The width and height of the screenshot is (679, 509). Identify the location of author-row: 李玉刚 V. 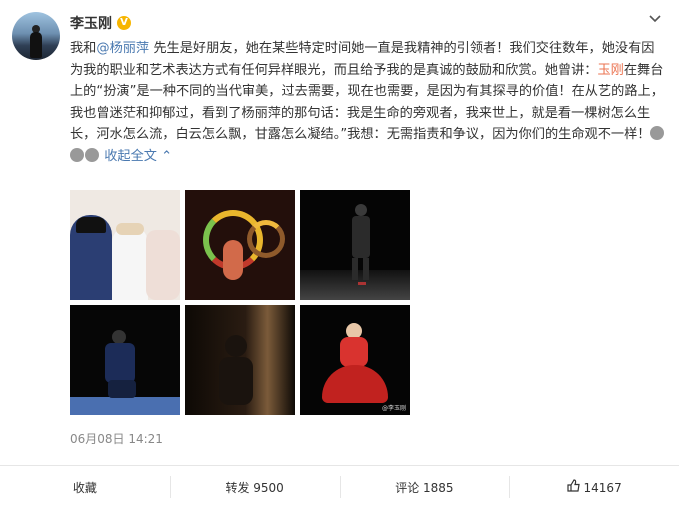
(100, 23).